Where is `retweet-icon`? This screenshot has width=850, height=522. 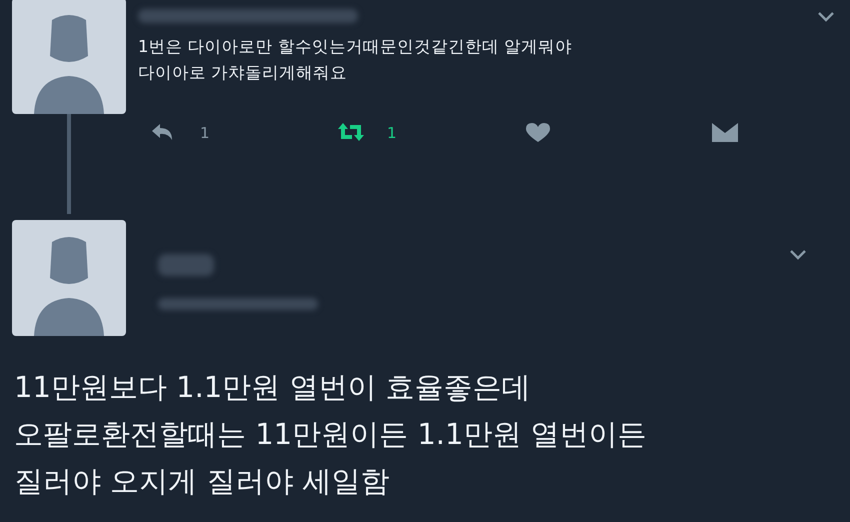
retweet-icon is located at coordinates (351, 132).